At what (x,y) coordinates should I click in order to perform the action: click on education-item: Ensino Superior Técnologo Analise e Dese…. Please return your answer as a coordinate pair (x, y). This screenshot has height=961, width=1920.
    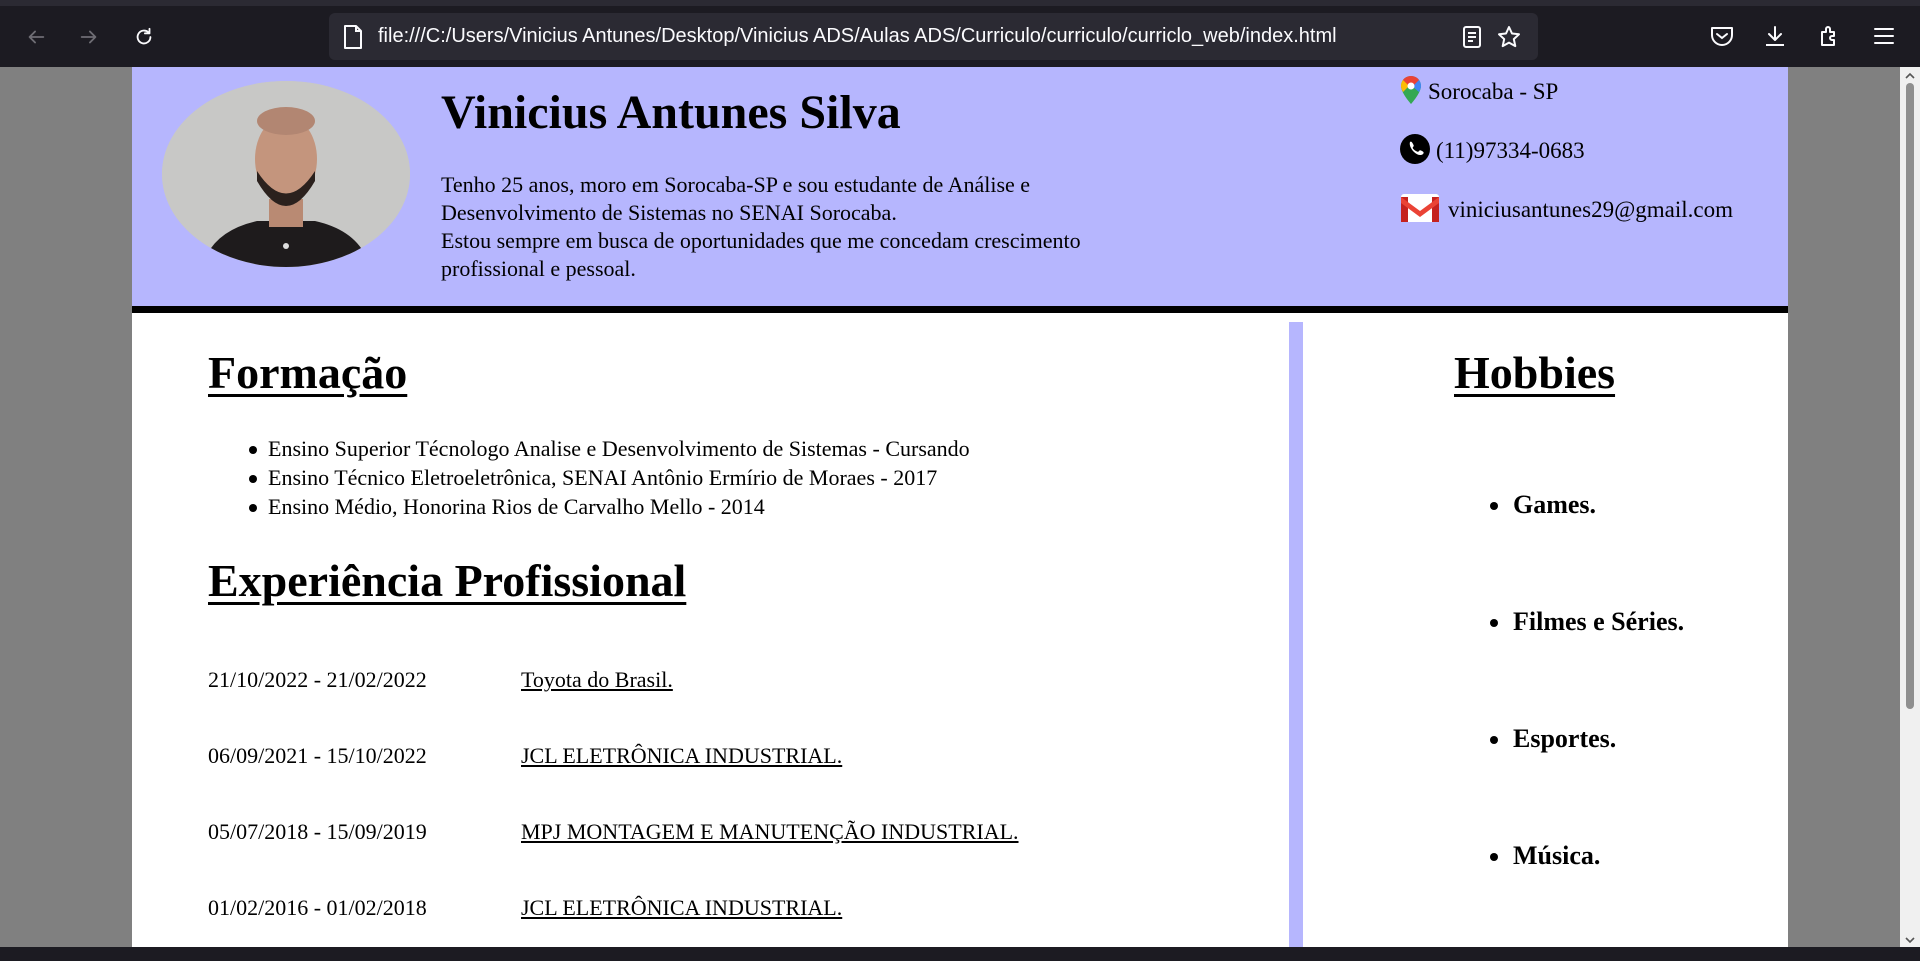
    Looking at the image, I should click on (609, 448).